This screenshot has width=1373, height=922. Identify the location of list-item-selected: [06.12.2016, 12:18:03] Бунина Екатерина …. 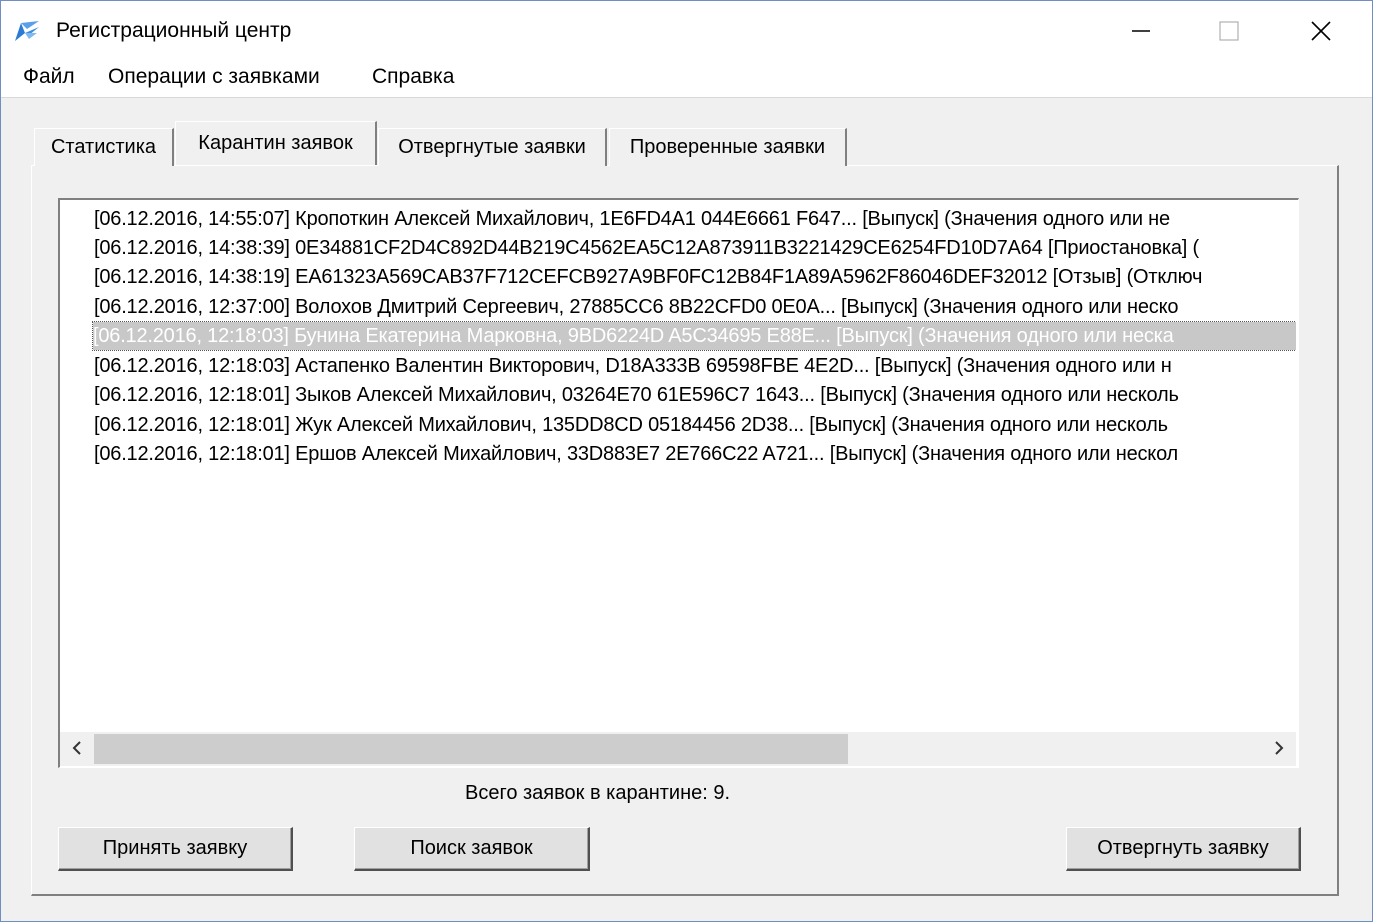
(694, 336).